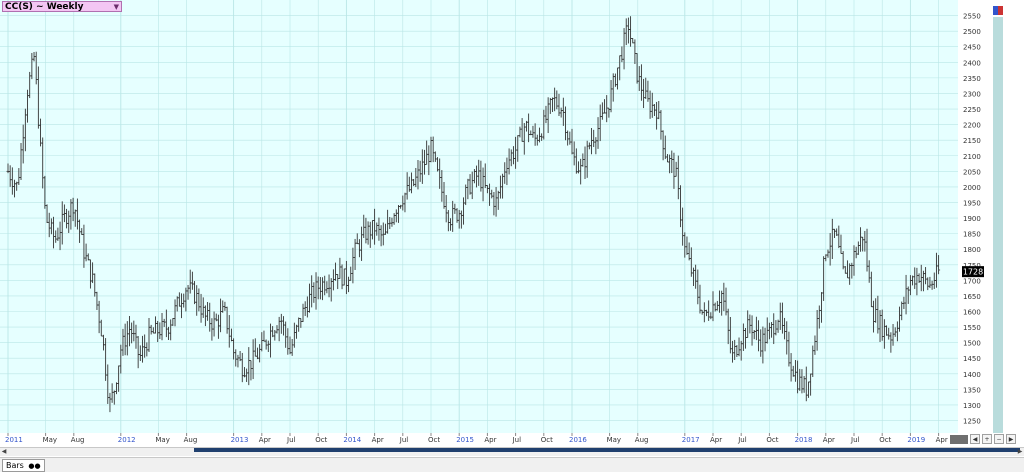 The height and width of the screenshot is (472, 1024). Describe the element at coordinates (972, 313) in the screenshot. I see `y-tick-label: 1600` at that location.